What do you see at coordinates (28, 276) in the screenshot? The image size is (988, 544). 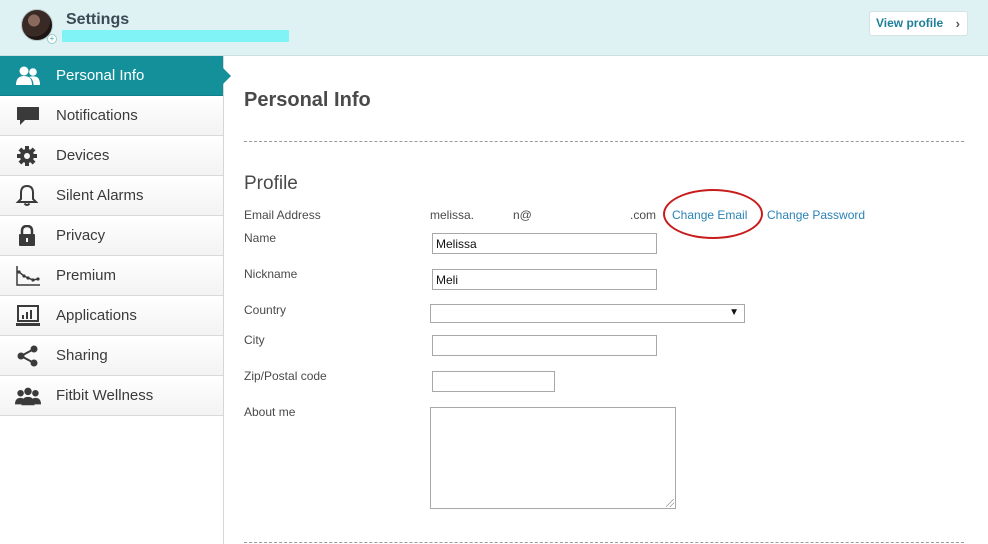 I see `chart-icon` at bounding box center [28, 276].